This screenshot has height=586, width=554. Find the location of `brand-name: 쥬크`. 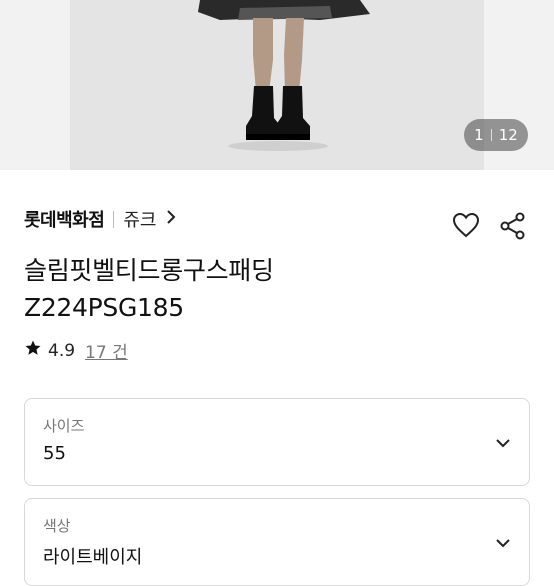

brand-name: 쥬크 is located at coordinates (140, 220).